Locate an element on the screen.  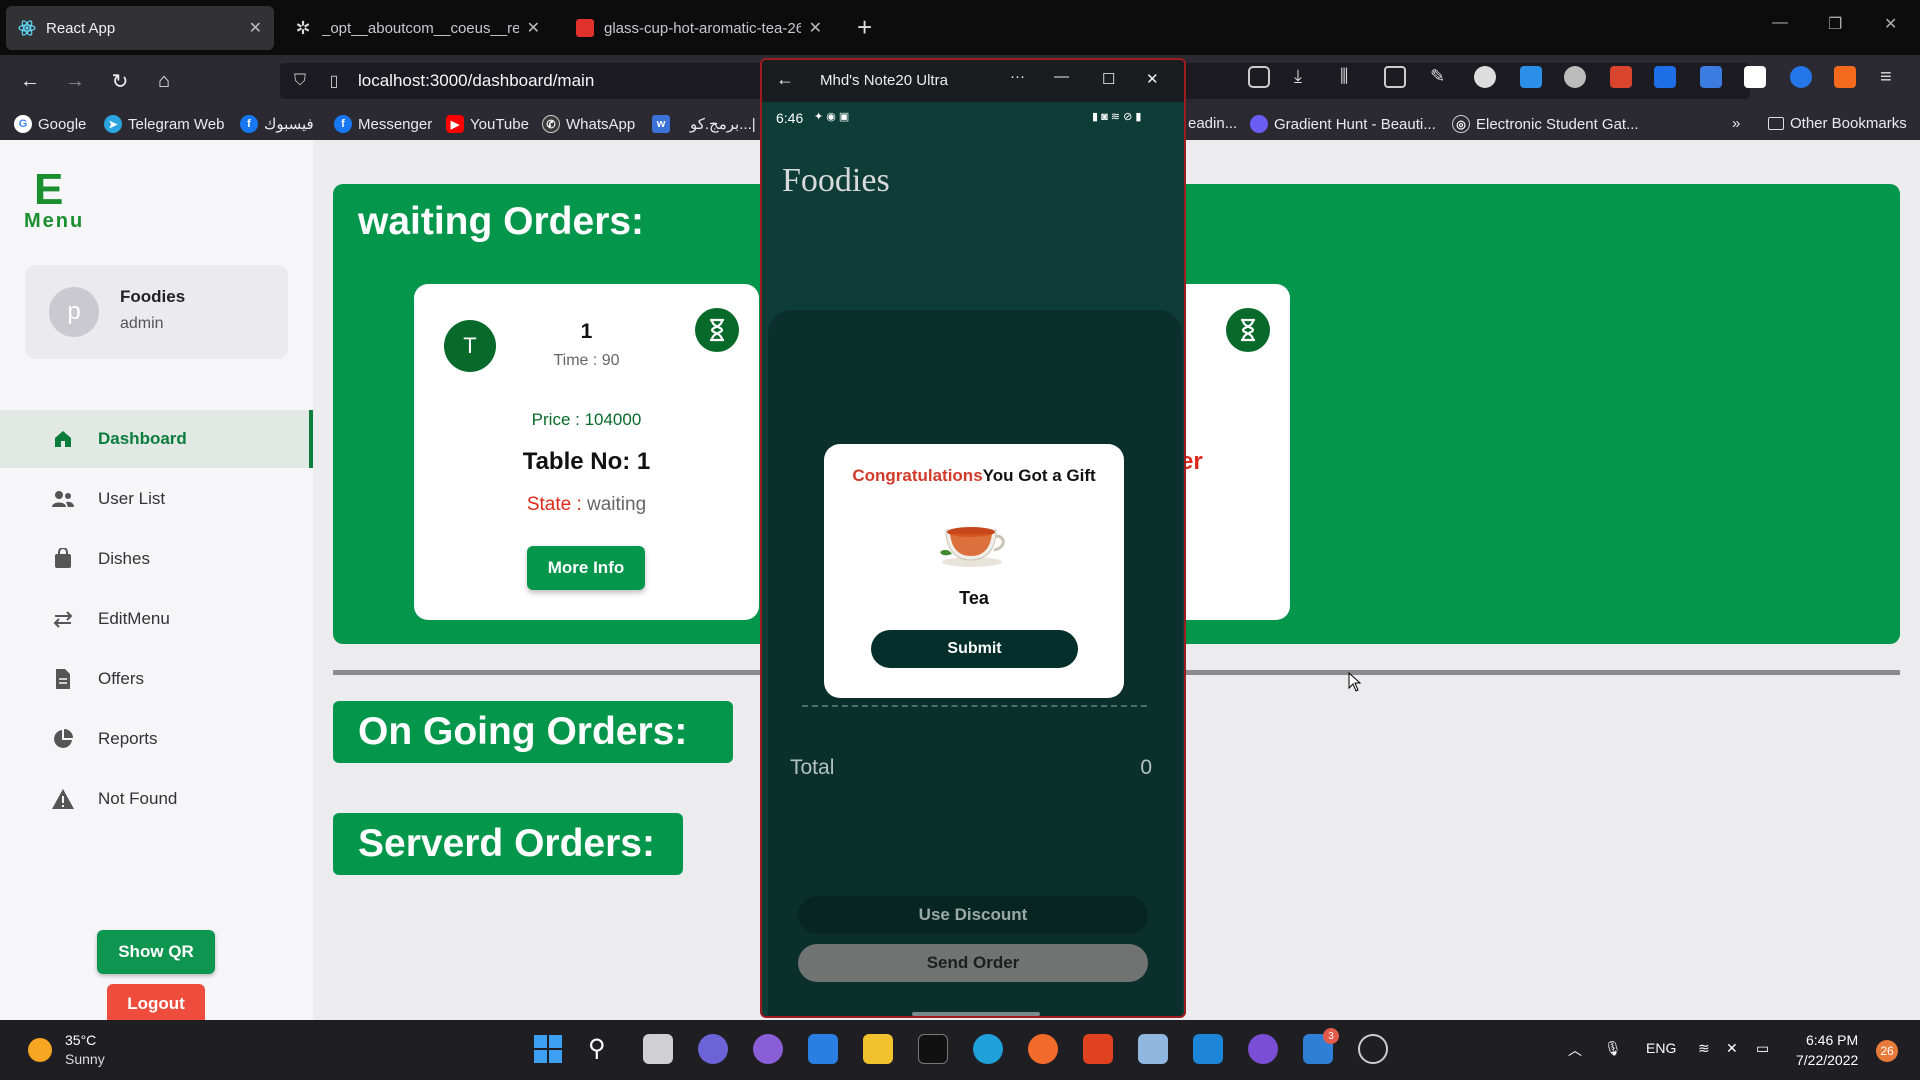
task-view-icon is located at coordinates (658, 1049).